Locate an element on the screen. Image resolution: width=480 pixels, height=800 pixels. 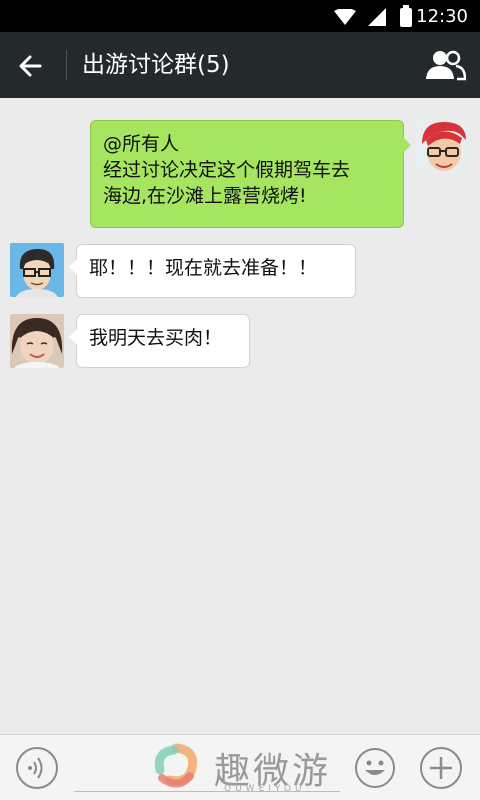
message-text: 我明天去买肉！ is located at coordinates (156, 338).